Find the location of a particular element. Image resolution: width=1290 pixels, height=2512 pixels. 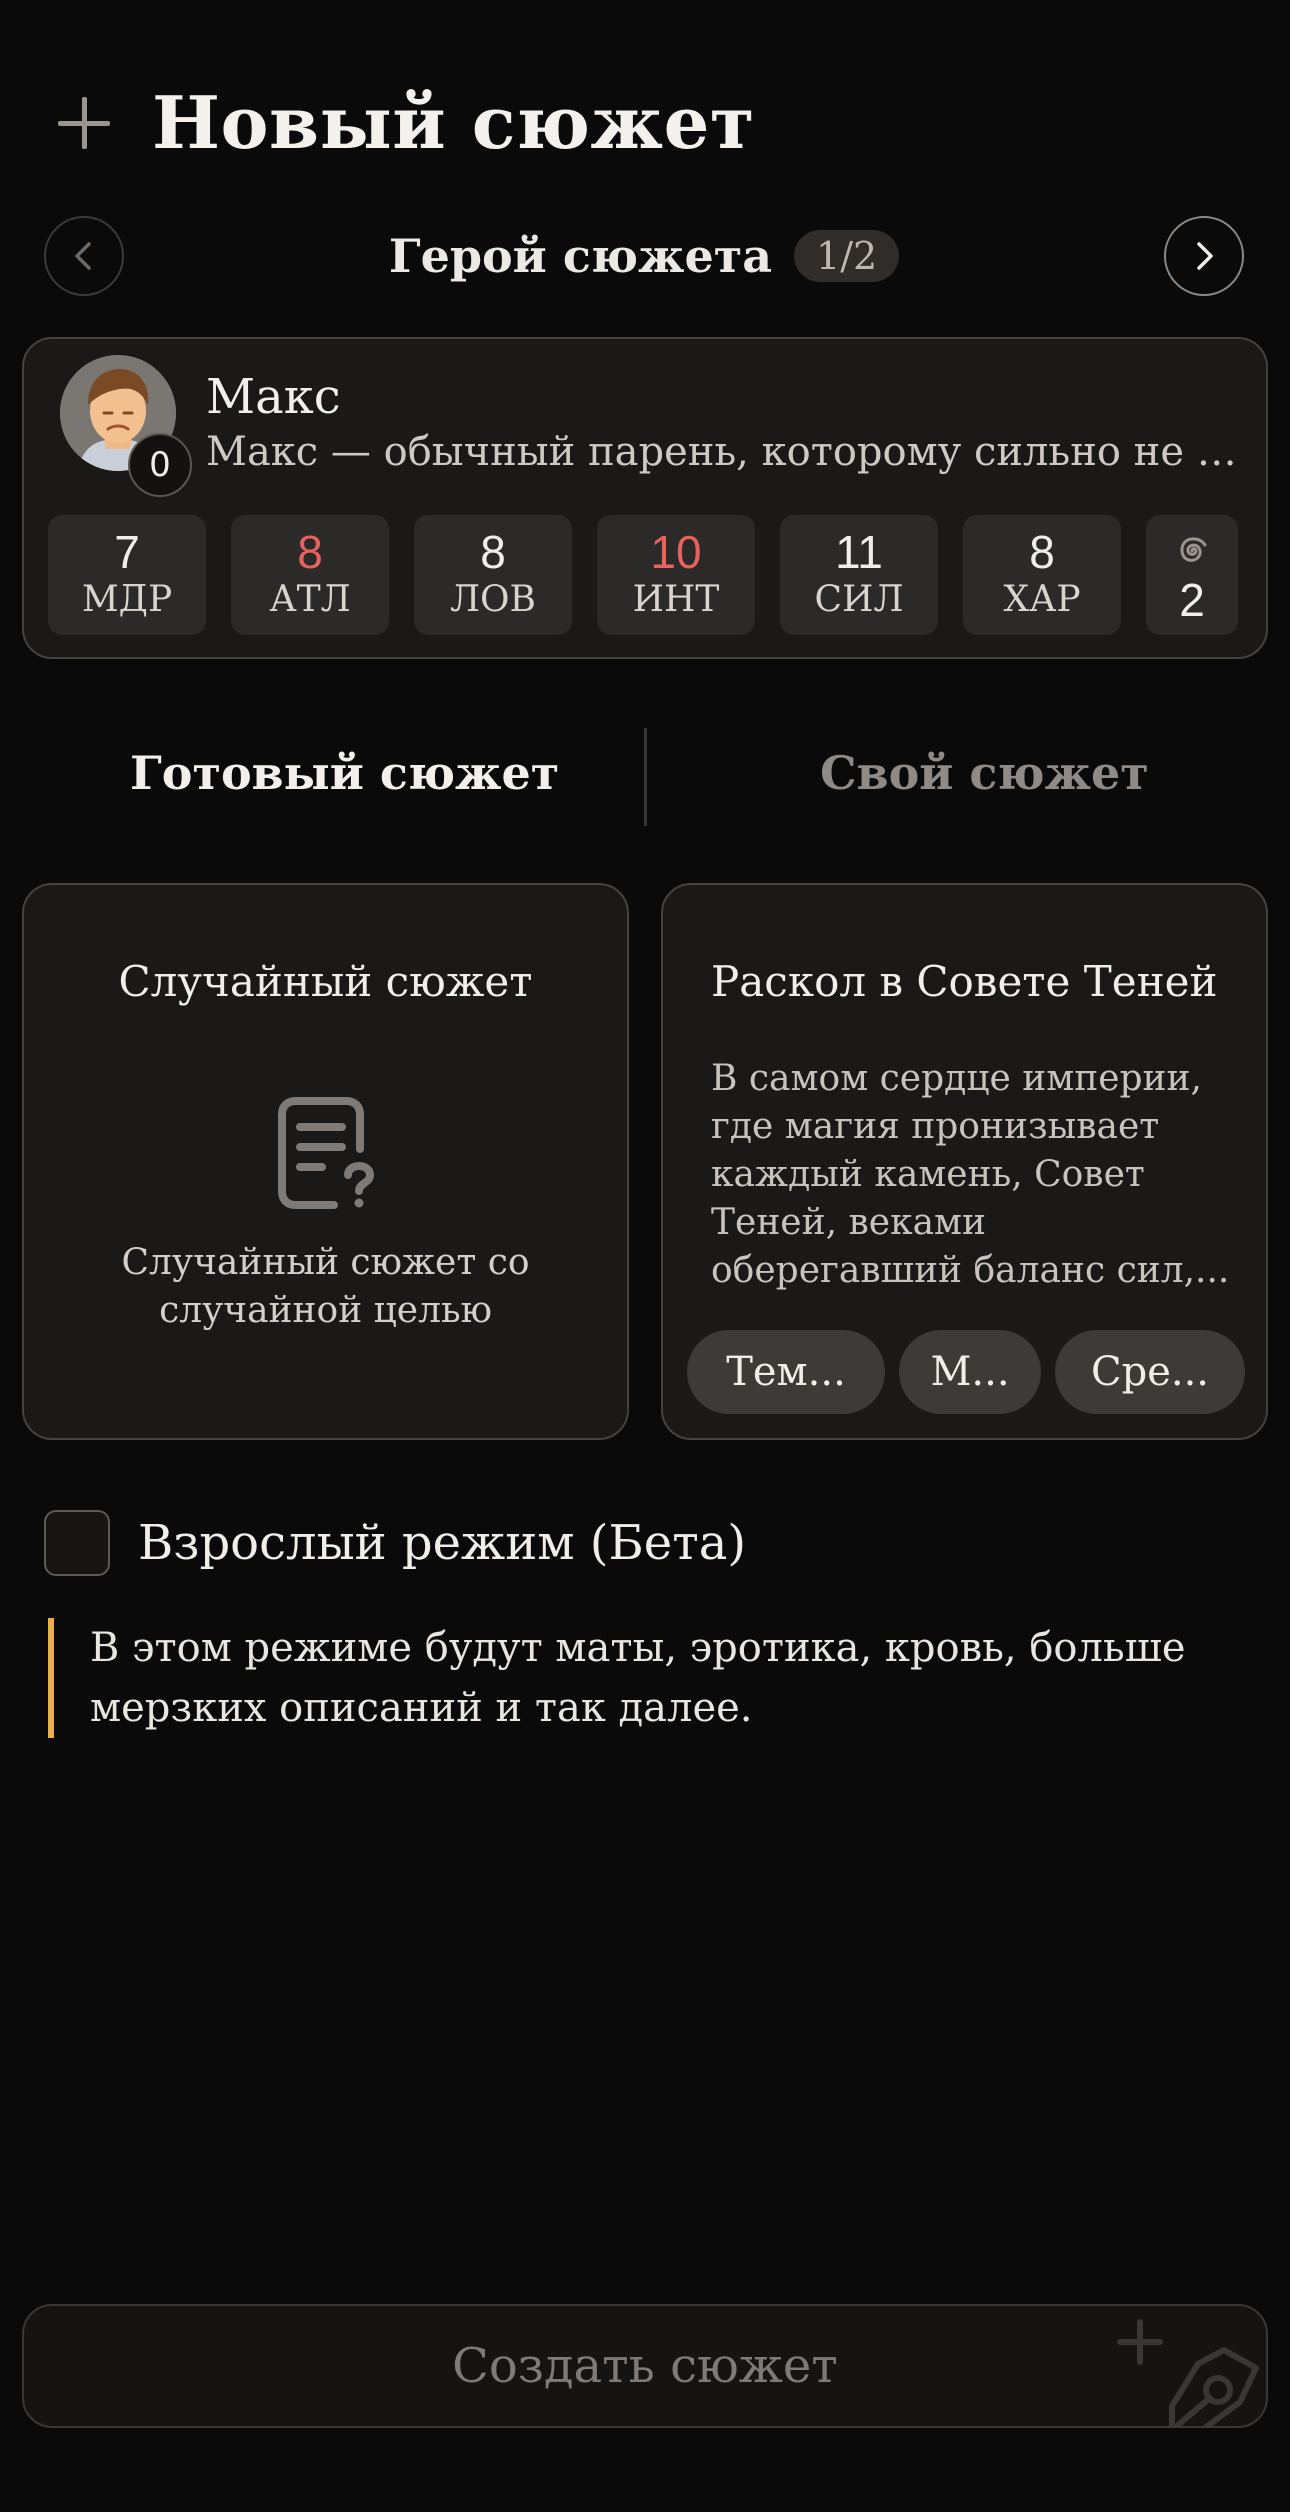

stat-label: АТЛ is located at coordinates (310, 599).